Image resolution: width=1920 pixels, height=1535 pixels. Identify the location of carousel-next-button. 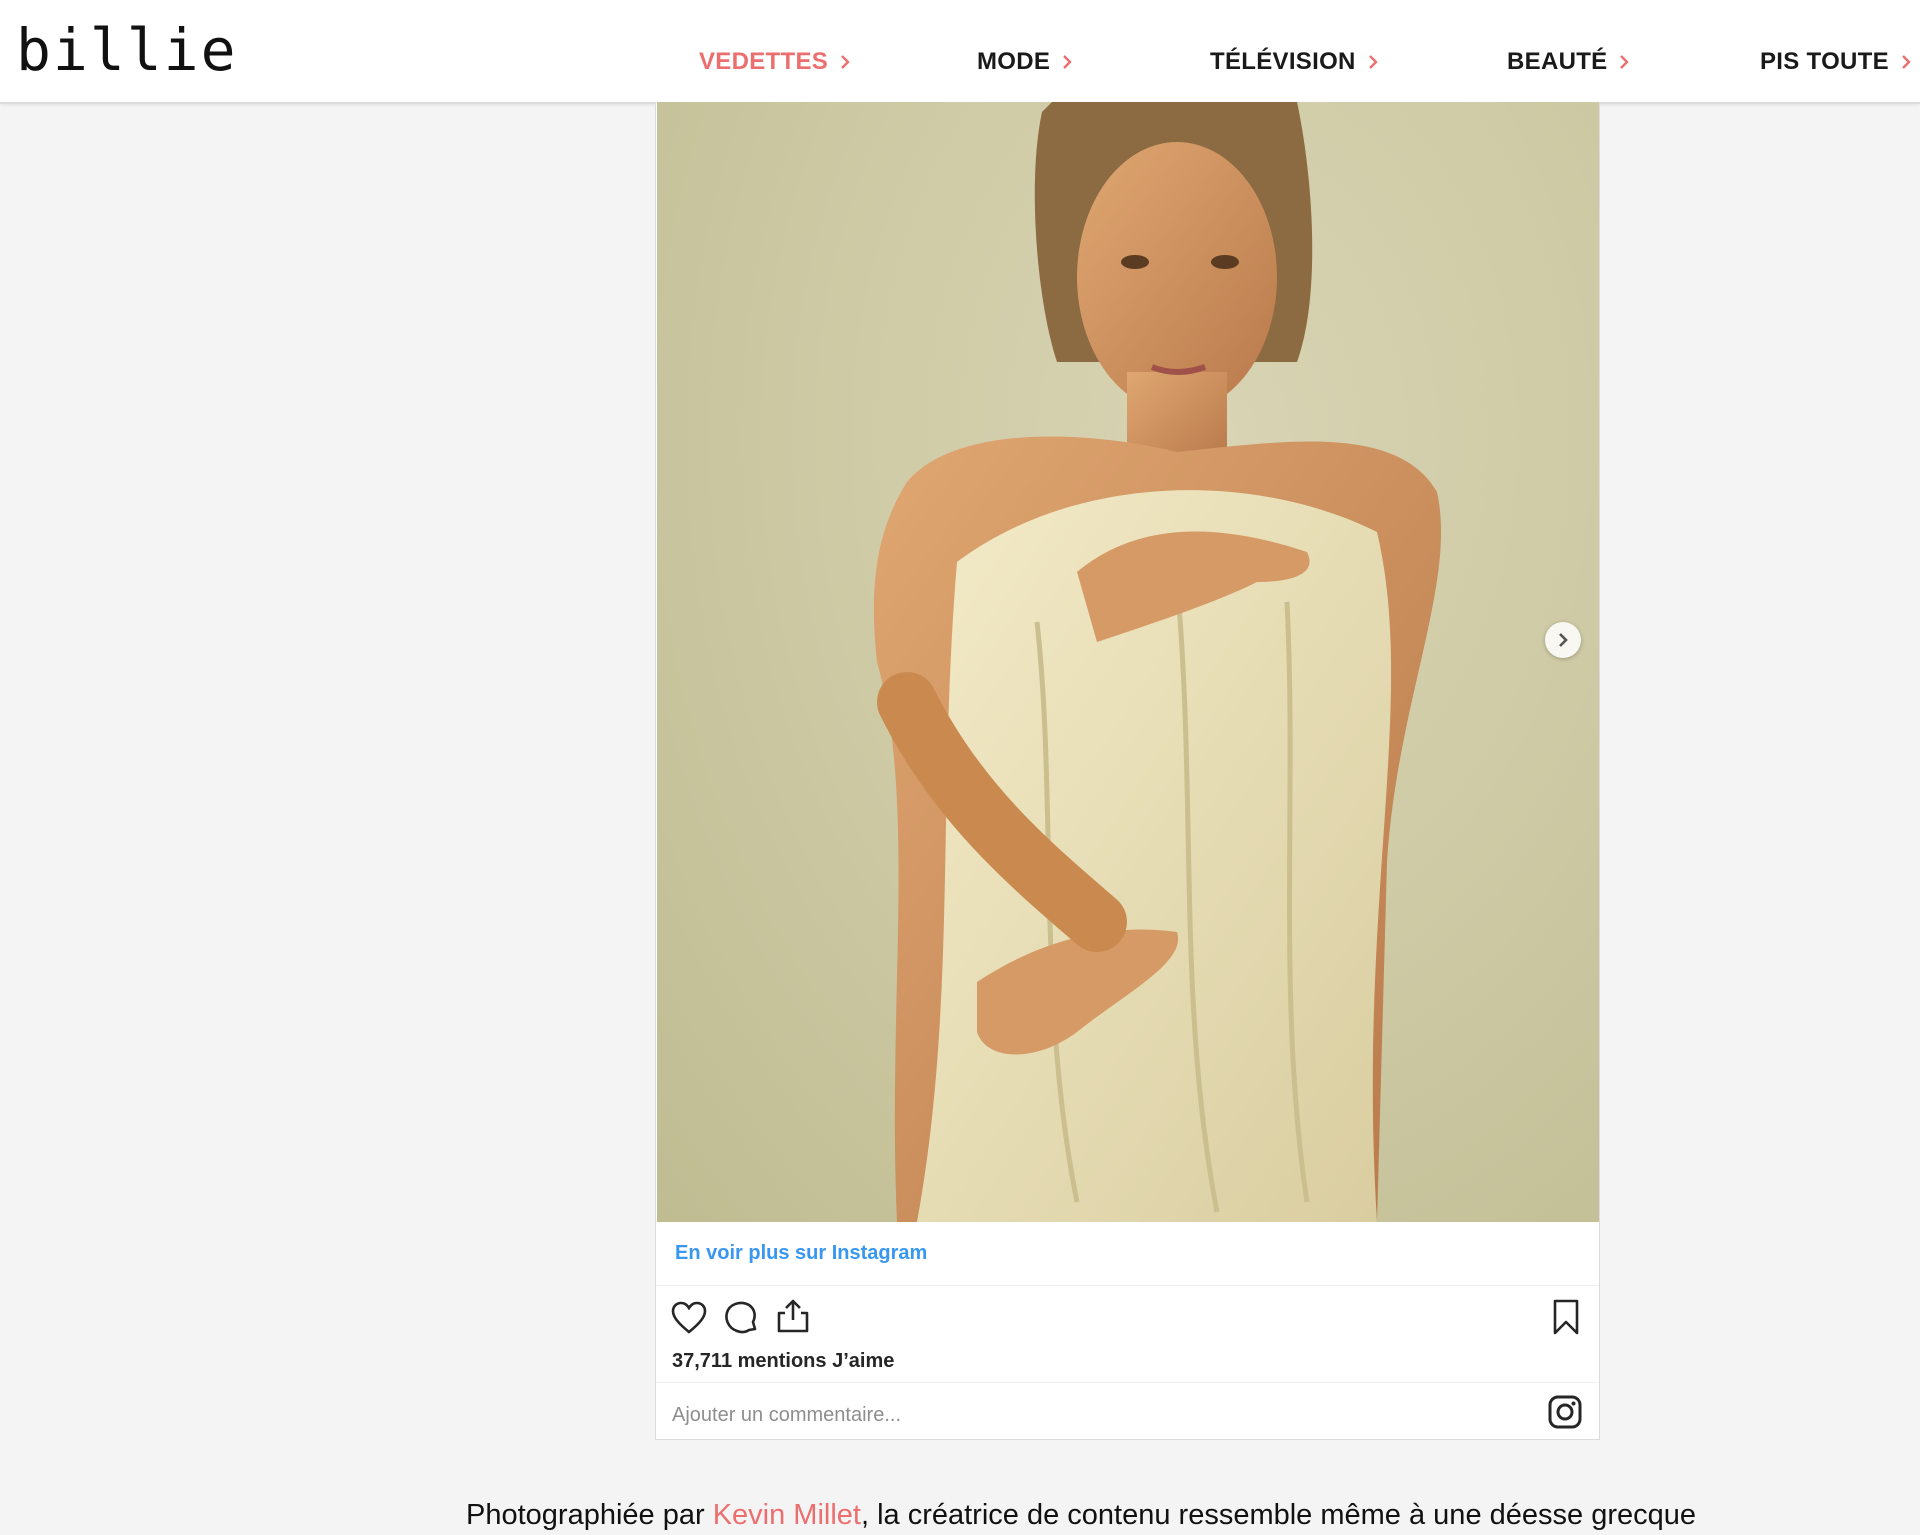
(1563, 640).